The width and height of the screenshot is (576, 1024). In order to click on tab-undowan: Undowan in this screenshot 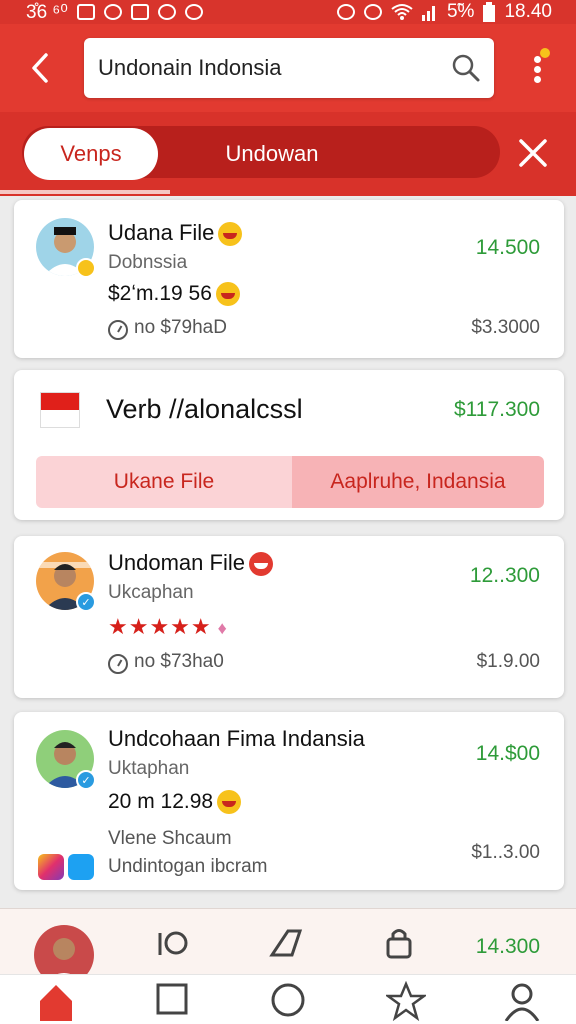, I will do `click(272, 154)`.